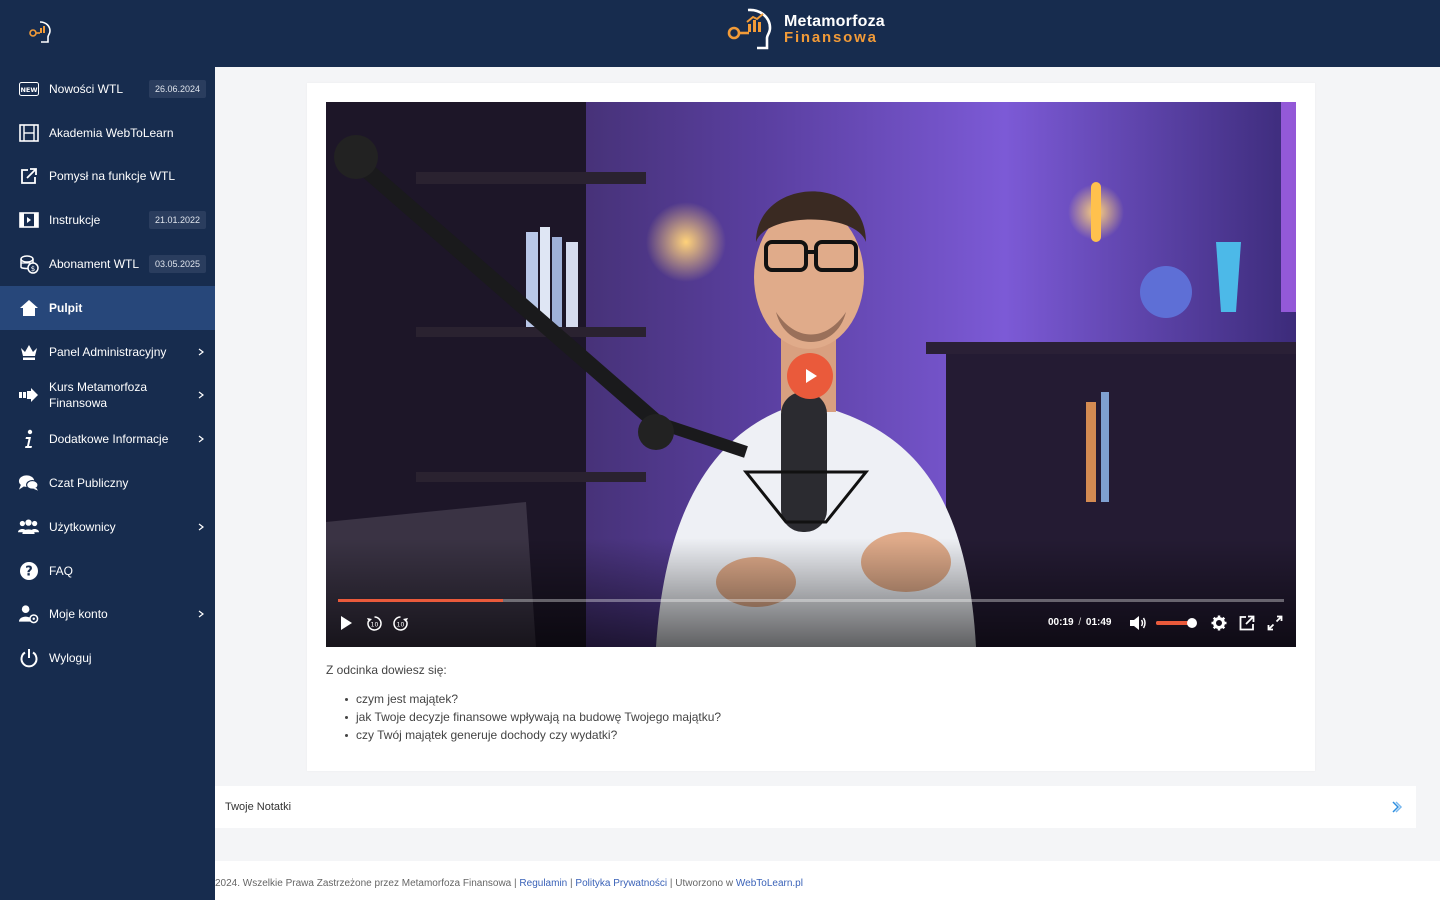 Image resolution: width=1440 pixels, height=900 pixels. I want to click on sidebar-item-dodatkowe-informacje: Dodatkowe Informacje, so click(107, 439).